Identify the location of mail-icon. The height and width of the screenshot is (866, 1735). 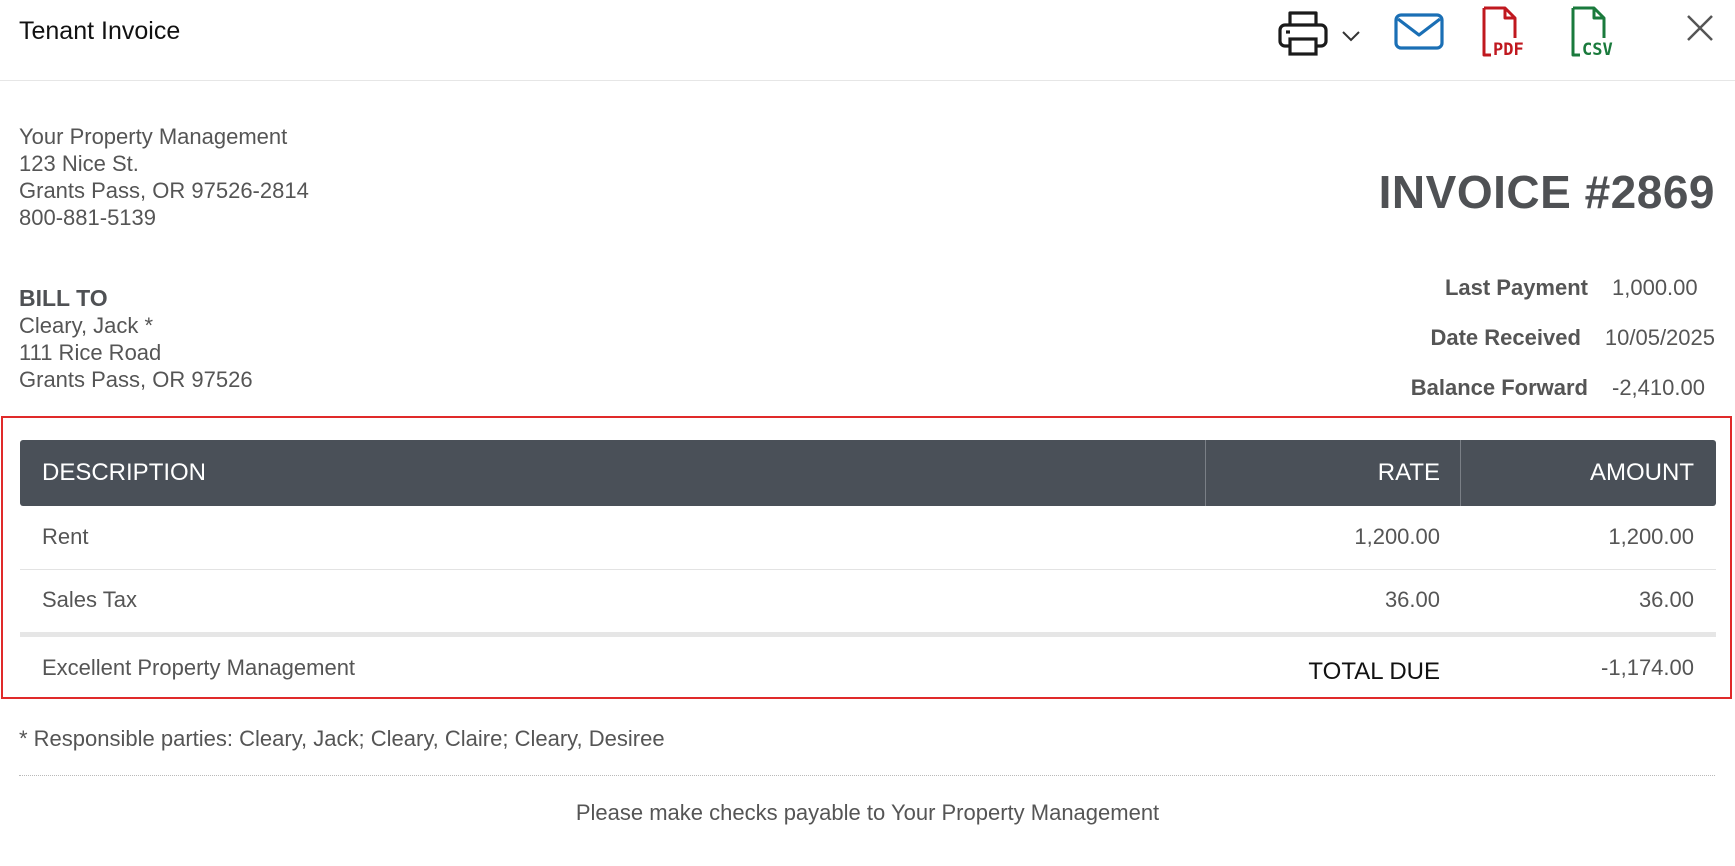
(1419, 31).